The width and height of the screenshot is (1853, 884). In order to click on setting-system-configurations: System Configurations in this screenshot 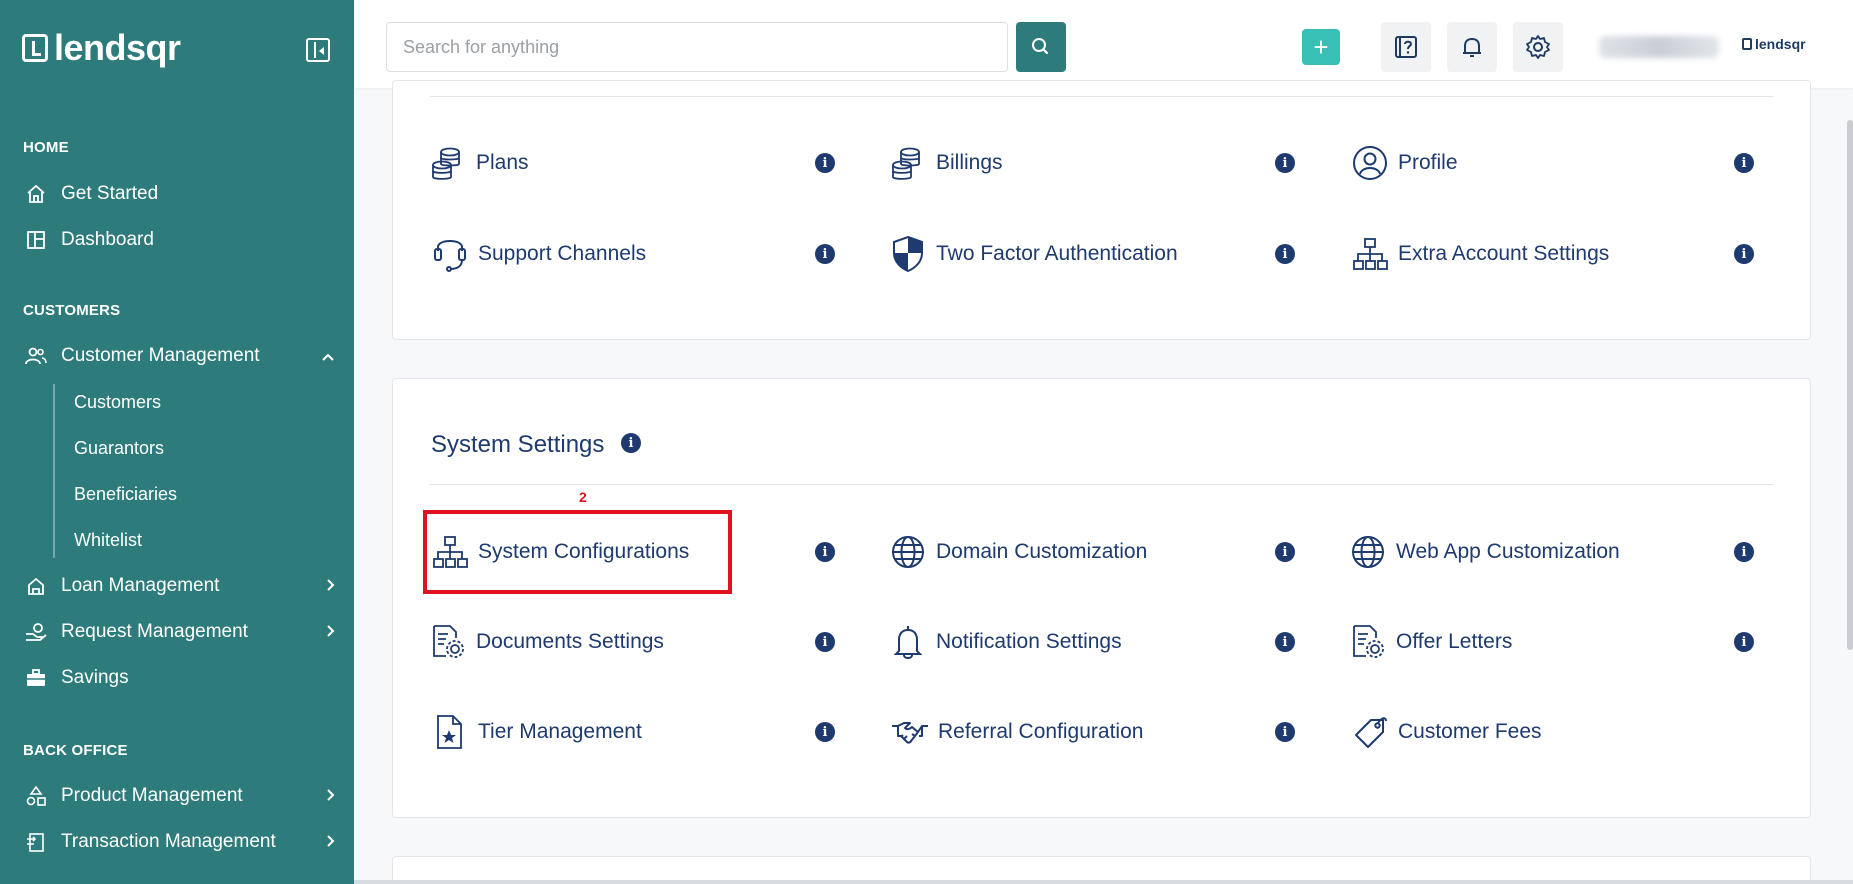, I will do `click(559, 552)`.